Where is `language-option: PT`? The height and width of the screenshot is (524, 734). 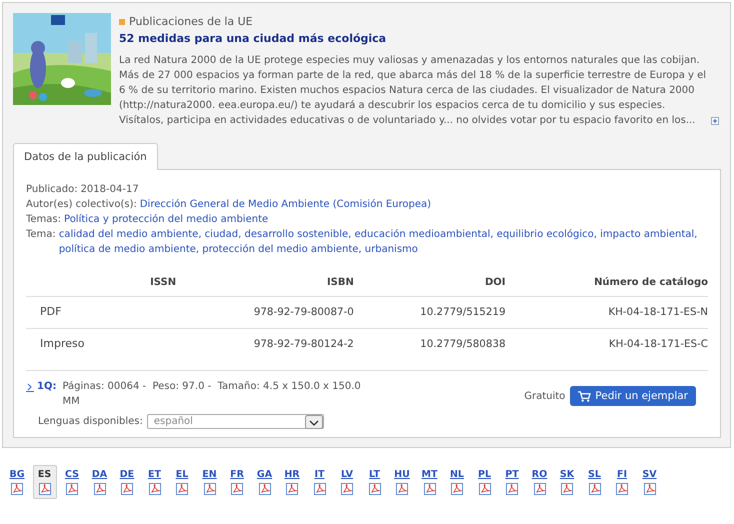
language-option: PT is located at coordinates (512, 482).